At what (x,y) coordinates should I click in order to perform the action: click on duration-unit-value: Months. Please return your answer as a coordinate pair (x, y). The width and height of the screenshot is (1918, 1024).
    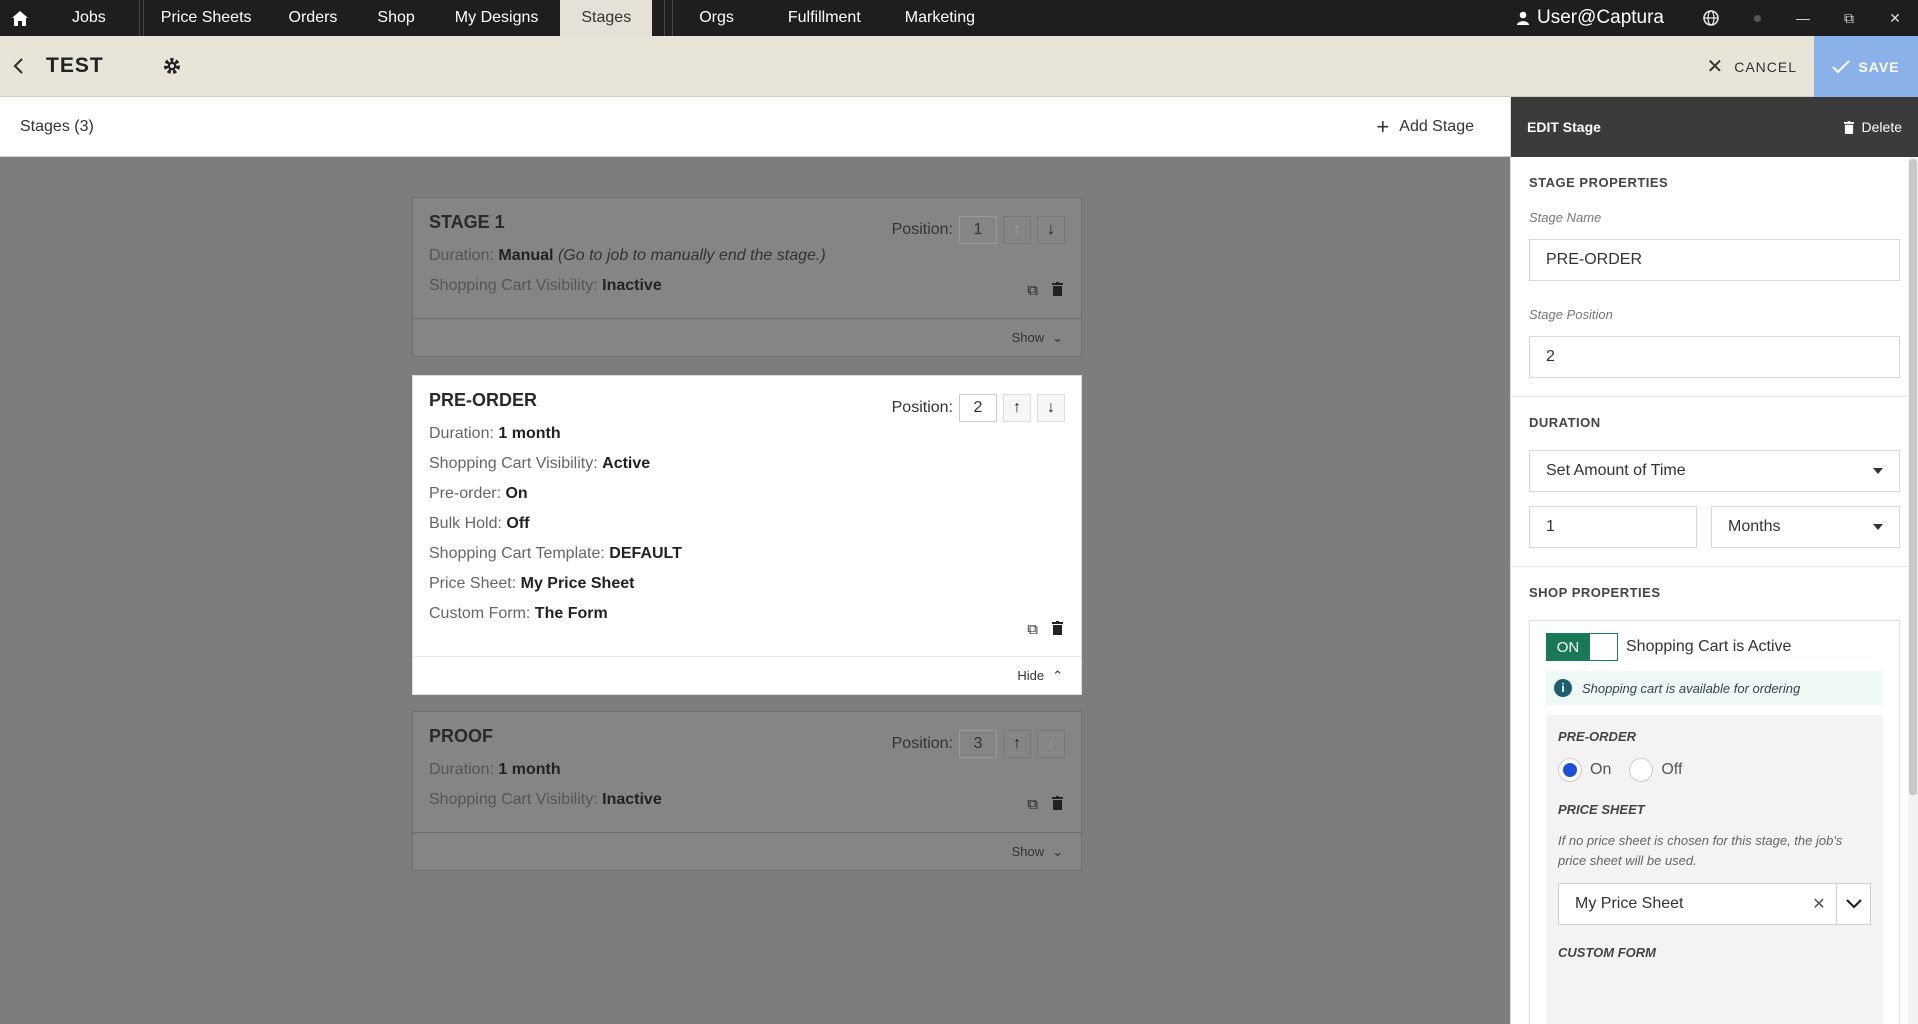
    Looking at the image, I should click on (1754, 526).